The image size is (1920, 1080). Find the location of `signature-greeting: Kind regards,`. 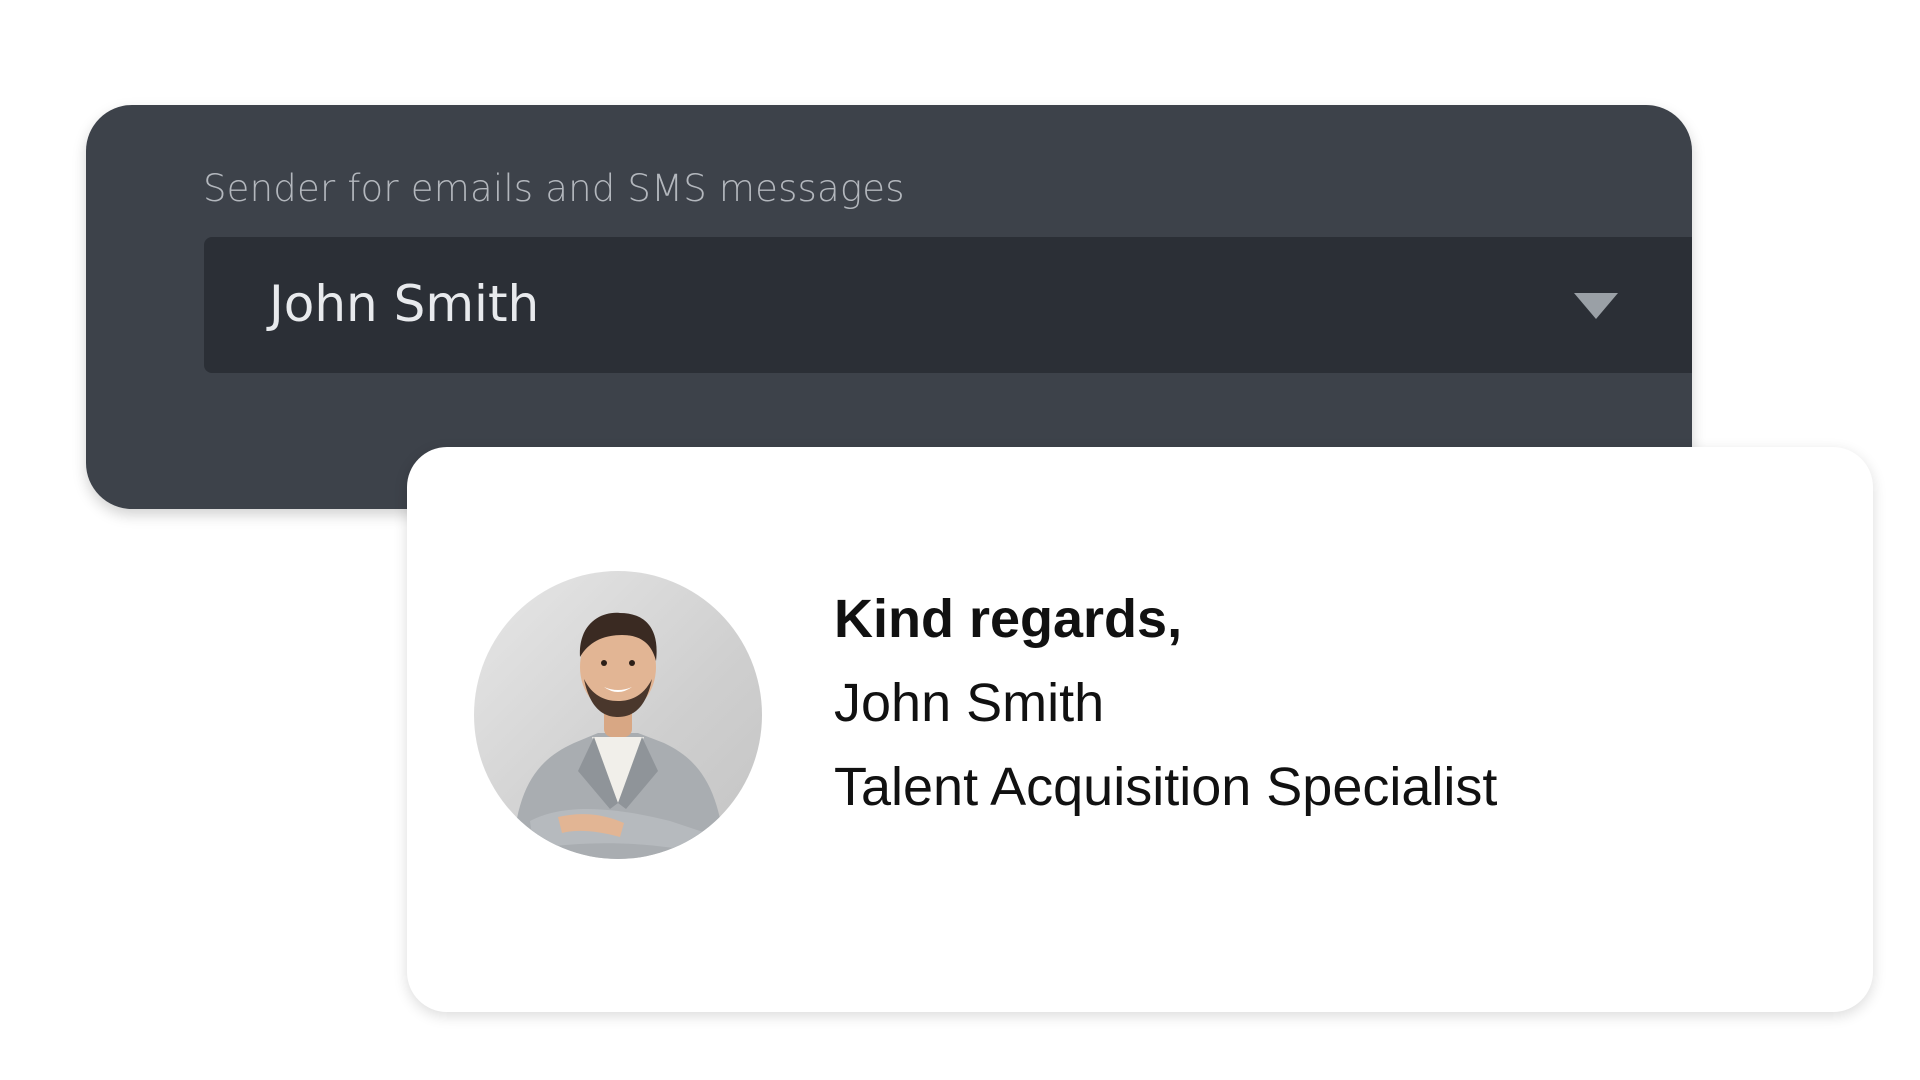

signature-greeting: Kind regards, is located at coordinates (1008, 619).